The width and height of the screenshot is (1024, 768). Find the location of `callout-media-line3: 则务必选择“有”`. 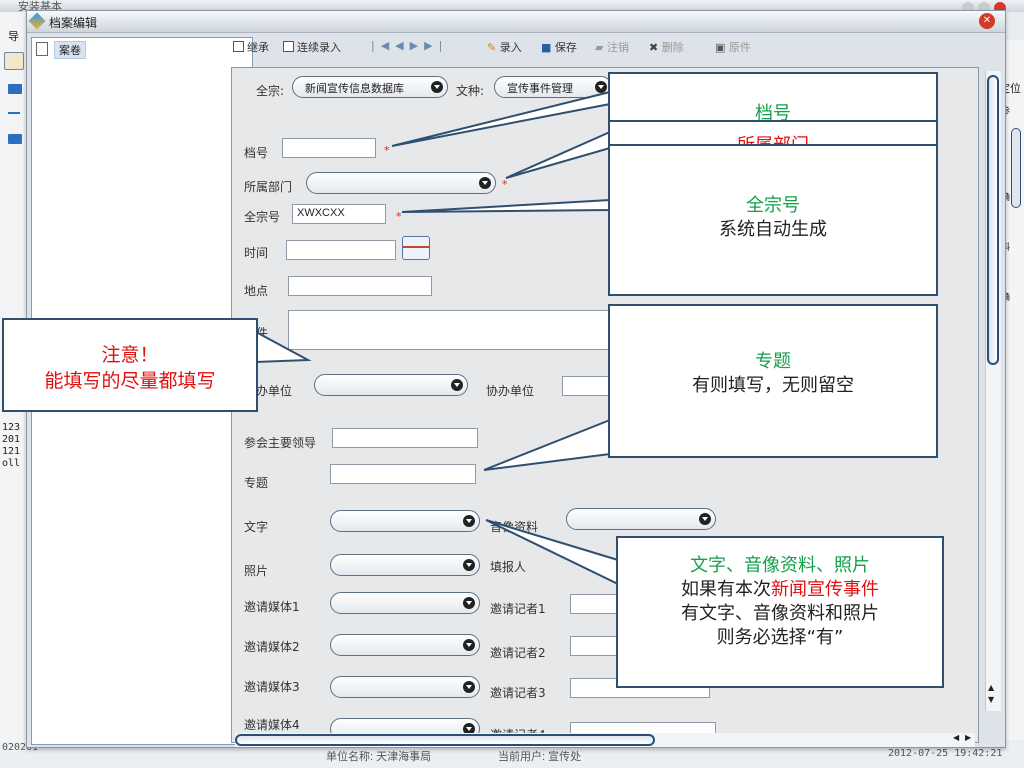

callout-media-line3: 则务必选择“有” is located at coordinates (780, 637).